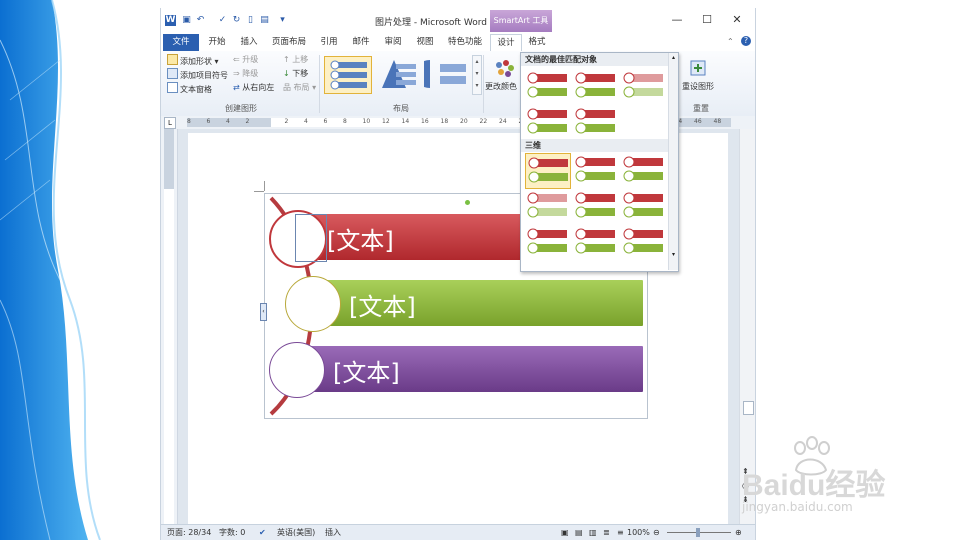  I want to click on repeat-icon: ↻, so click(236, 20).